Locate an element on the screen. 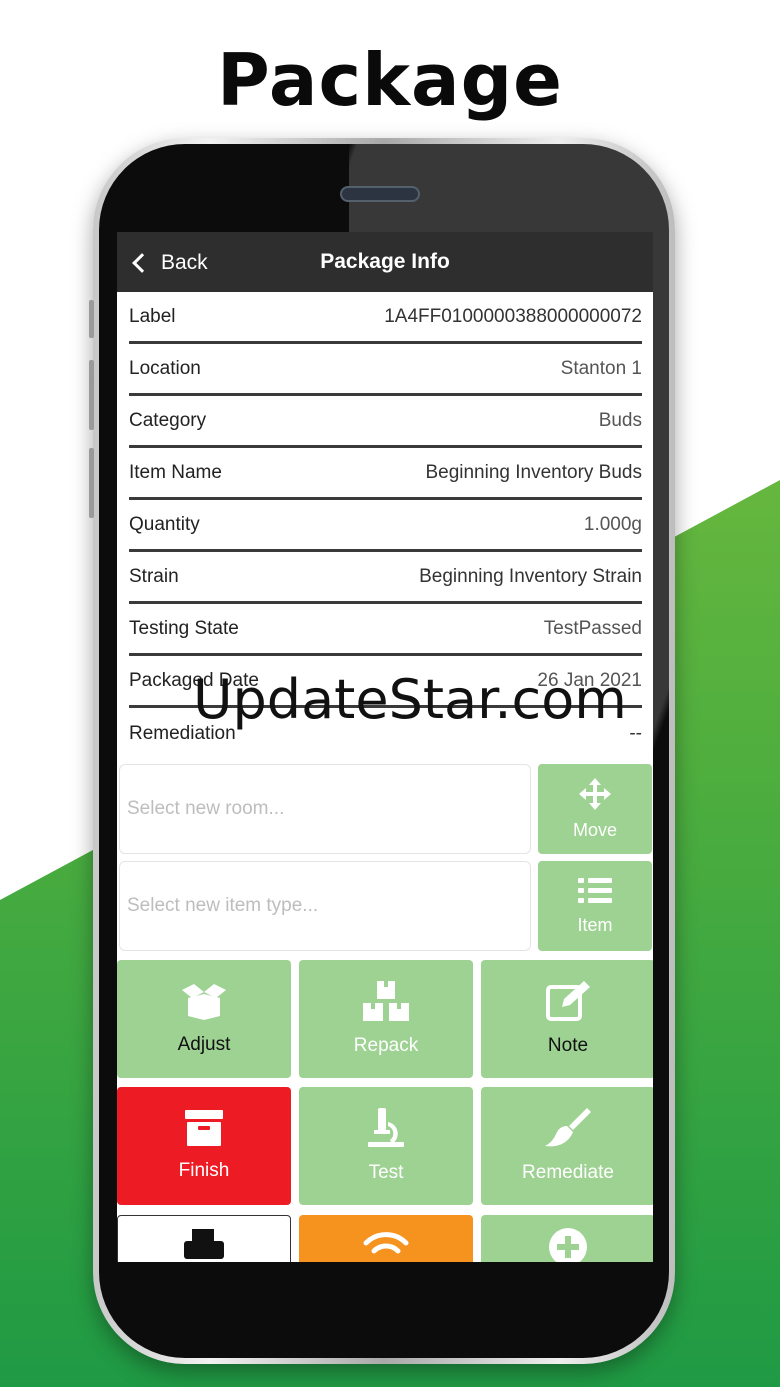 This screenshot has width=780, height=1387. item-row: Select new item type... Item is located at coordinates (385, 907).